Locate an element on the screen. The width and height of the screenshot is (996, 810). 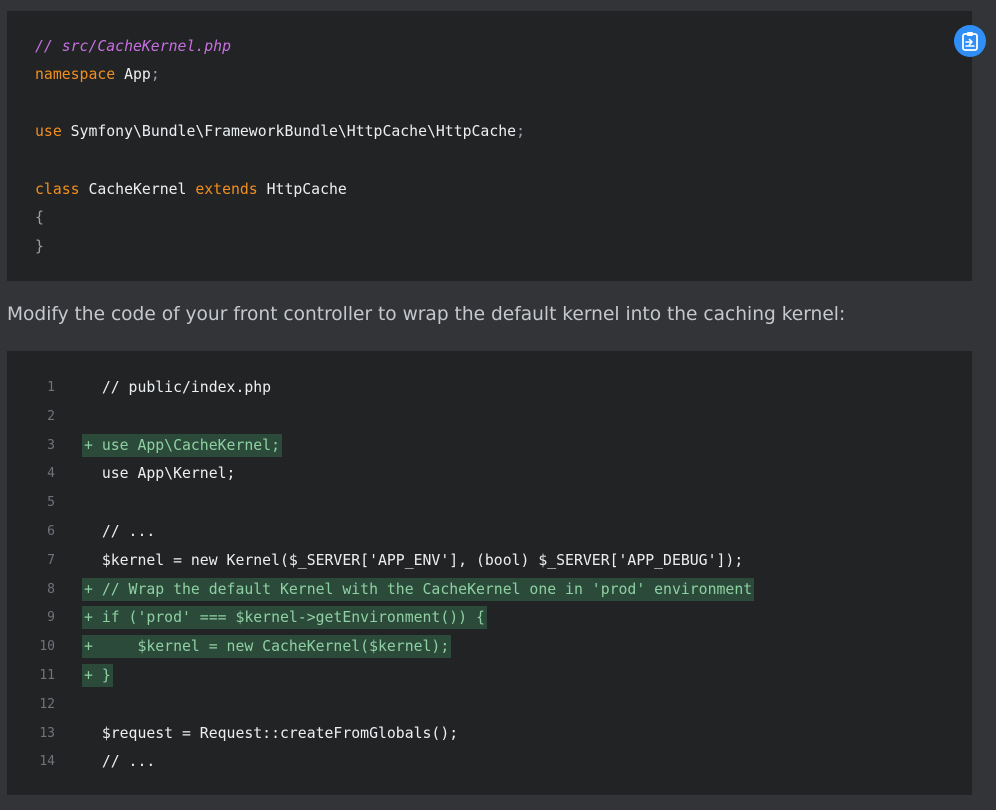
keyword-use: use is located at coordinates (48, 131).